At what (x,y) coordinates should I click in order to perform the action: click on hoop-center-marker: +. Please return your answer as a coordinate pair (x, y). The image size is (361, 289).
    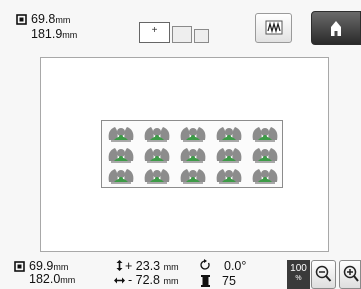
    Looking at the image, I should click on (154, 30).